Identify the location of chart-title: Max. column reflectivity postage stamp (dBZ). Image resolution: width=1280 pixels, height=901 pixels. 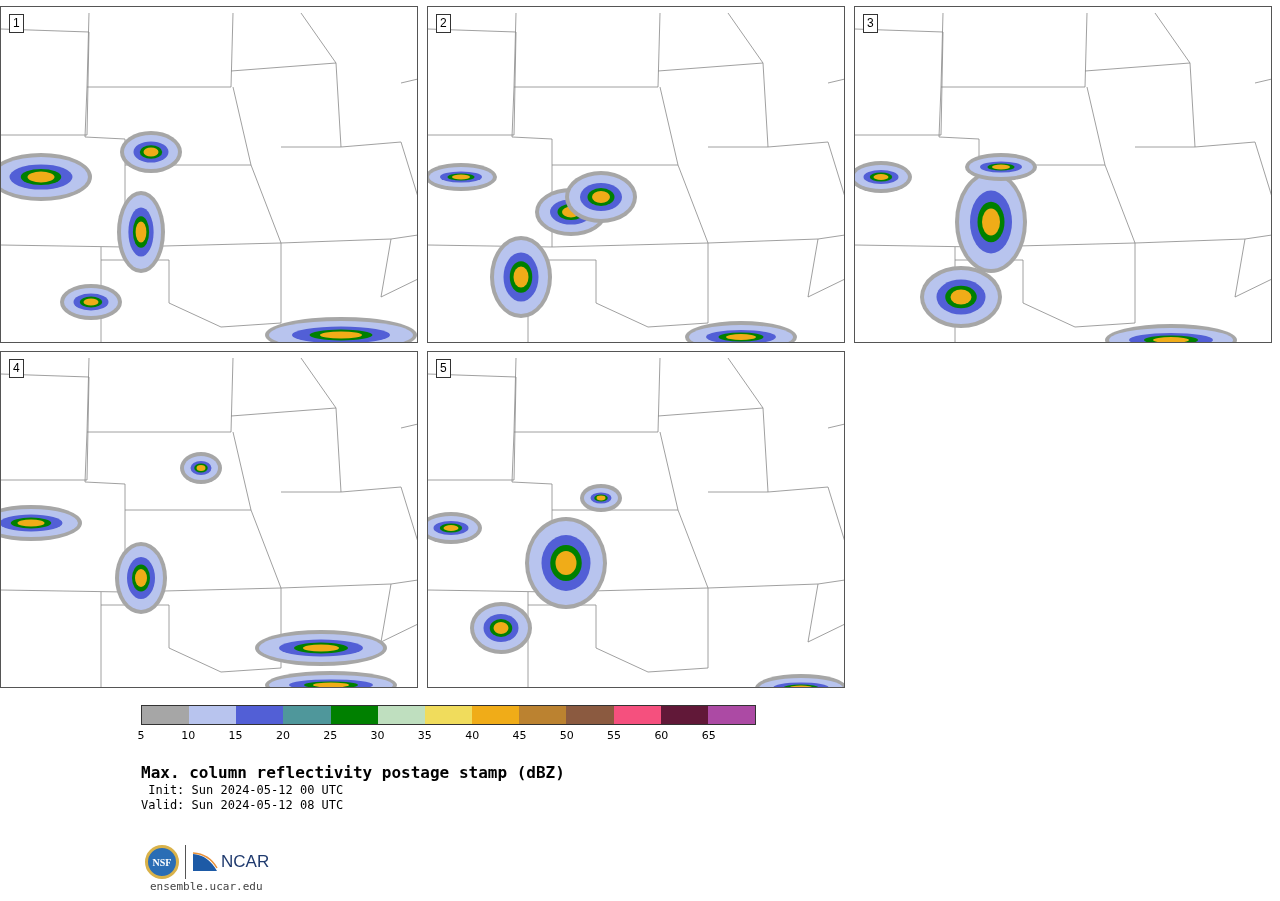
(353, 773).